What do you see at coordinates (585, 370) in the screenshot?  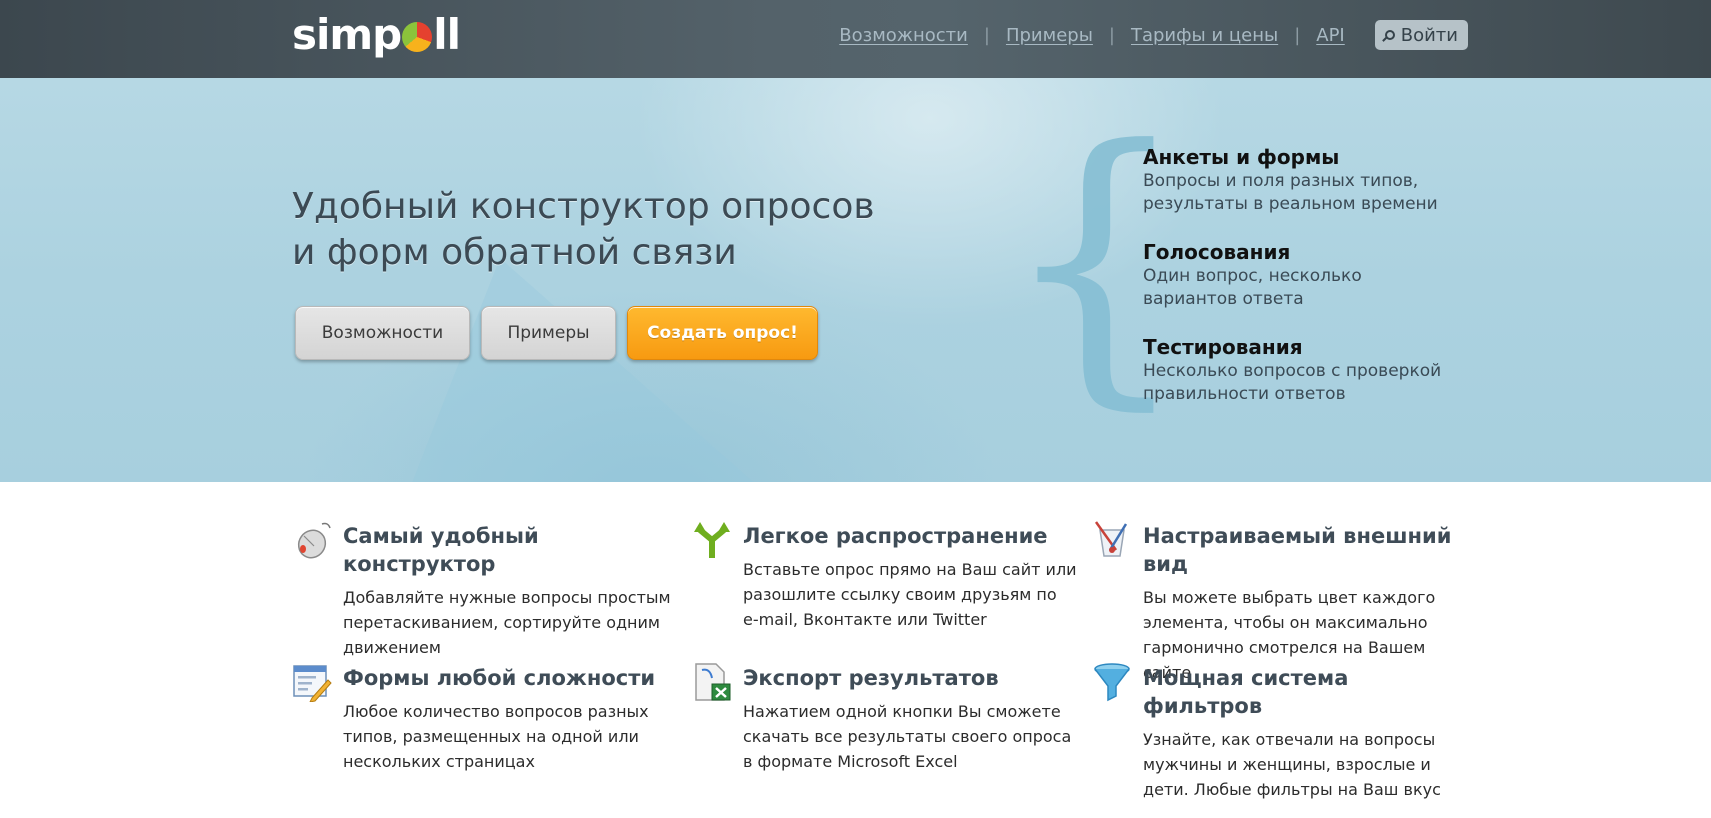 I see `hero-decor-ray` at bounding box center [585, 370].